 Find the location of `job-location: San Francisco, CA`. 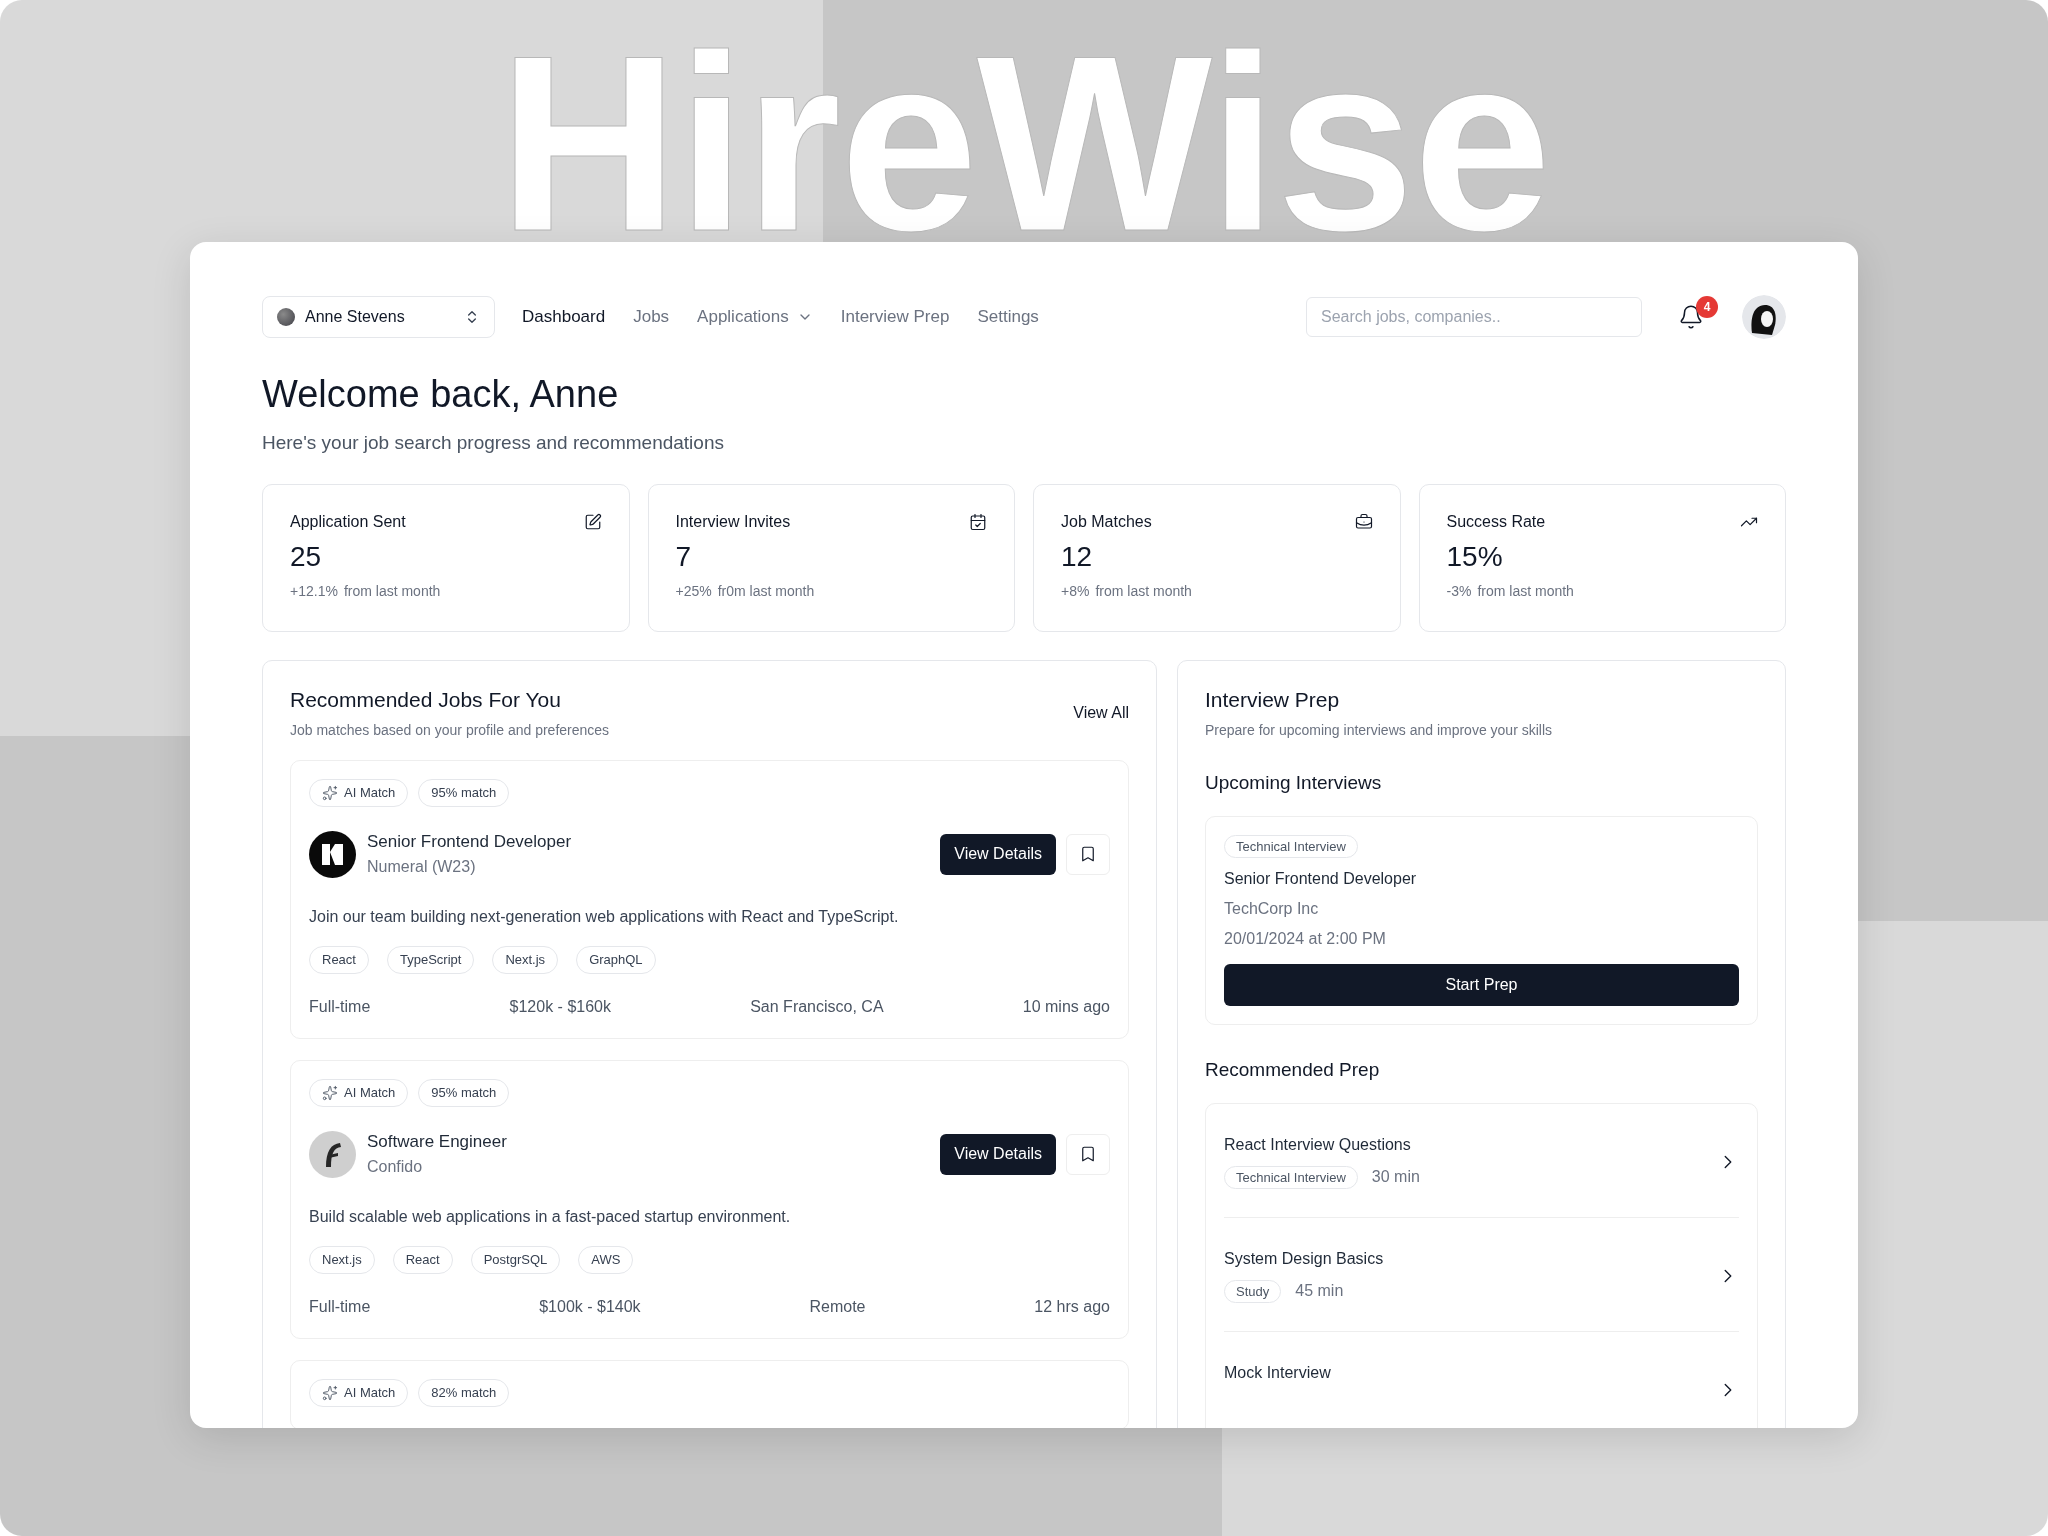

job-location: San Francisco, CA is located at coordinates (817, 1006).